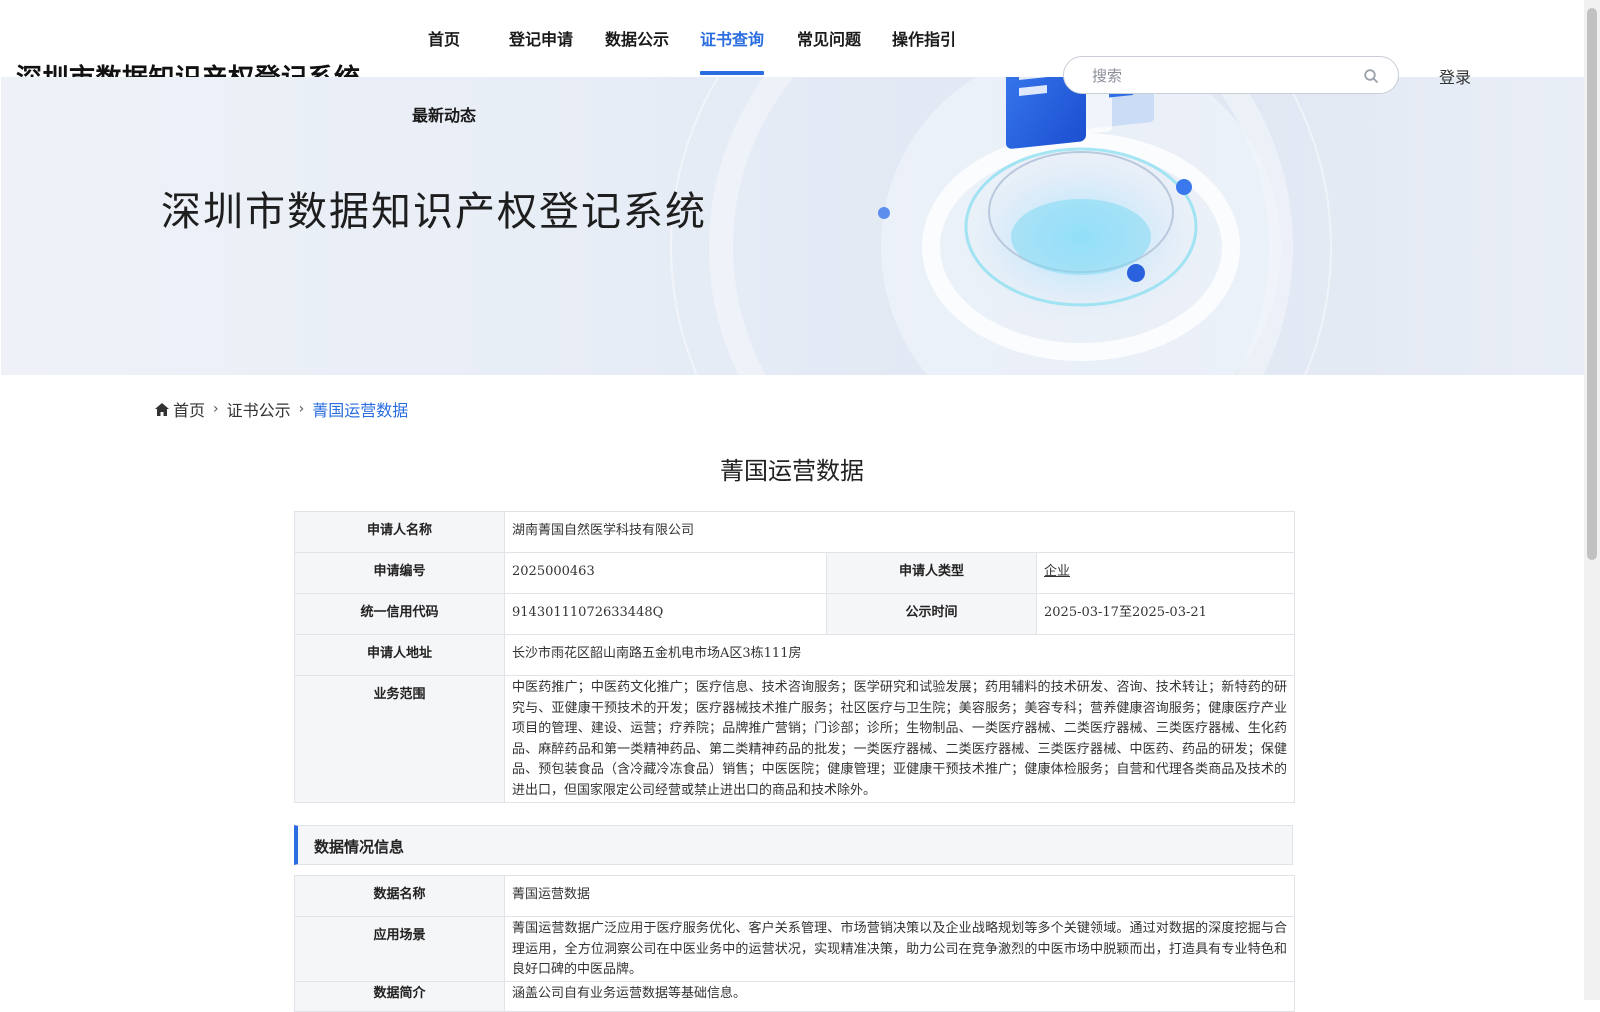 The height and width of the screenshot is (1012, 1600). Describe the element at coordinates (1592, 284) in the screenshot. I see `scrollbar-thumb` at that location.